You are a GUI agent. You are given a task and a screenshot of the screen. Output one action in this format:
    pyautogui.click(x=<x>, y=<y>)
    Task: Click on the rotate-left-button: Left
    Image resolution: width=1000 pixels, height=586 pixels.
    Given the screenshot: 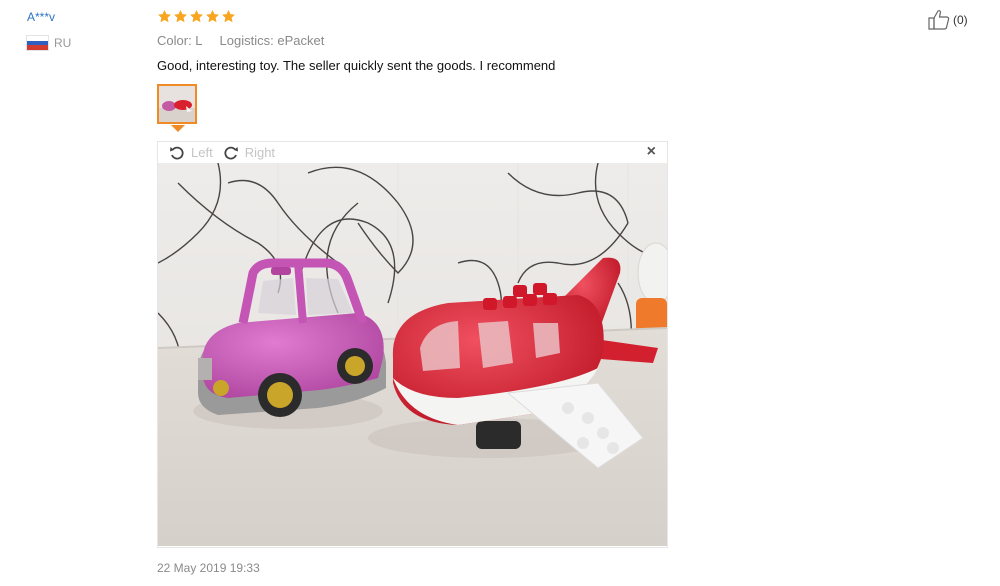 What is the action you would take?
    pyautogui.click(x=191, y=153)
    